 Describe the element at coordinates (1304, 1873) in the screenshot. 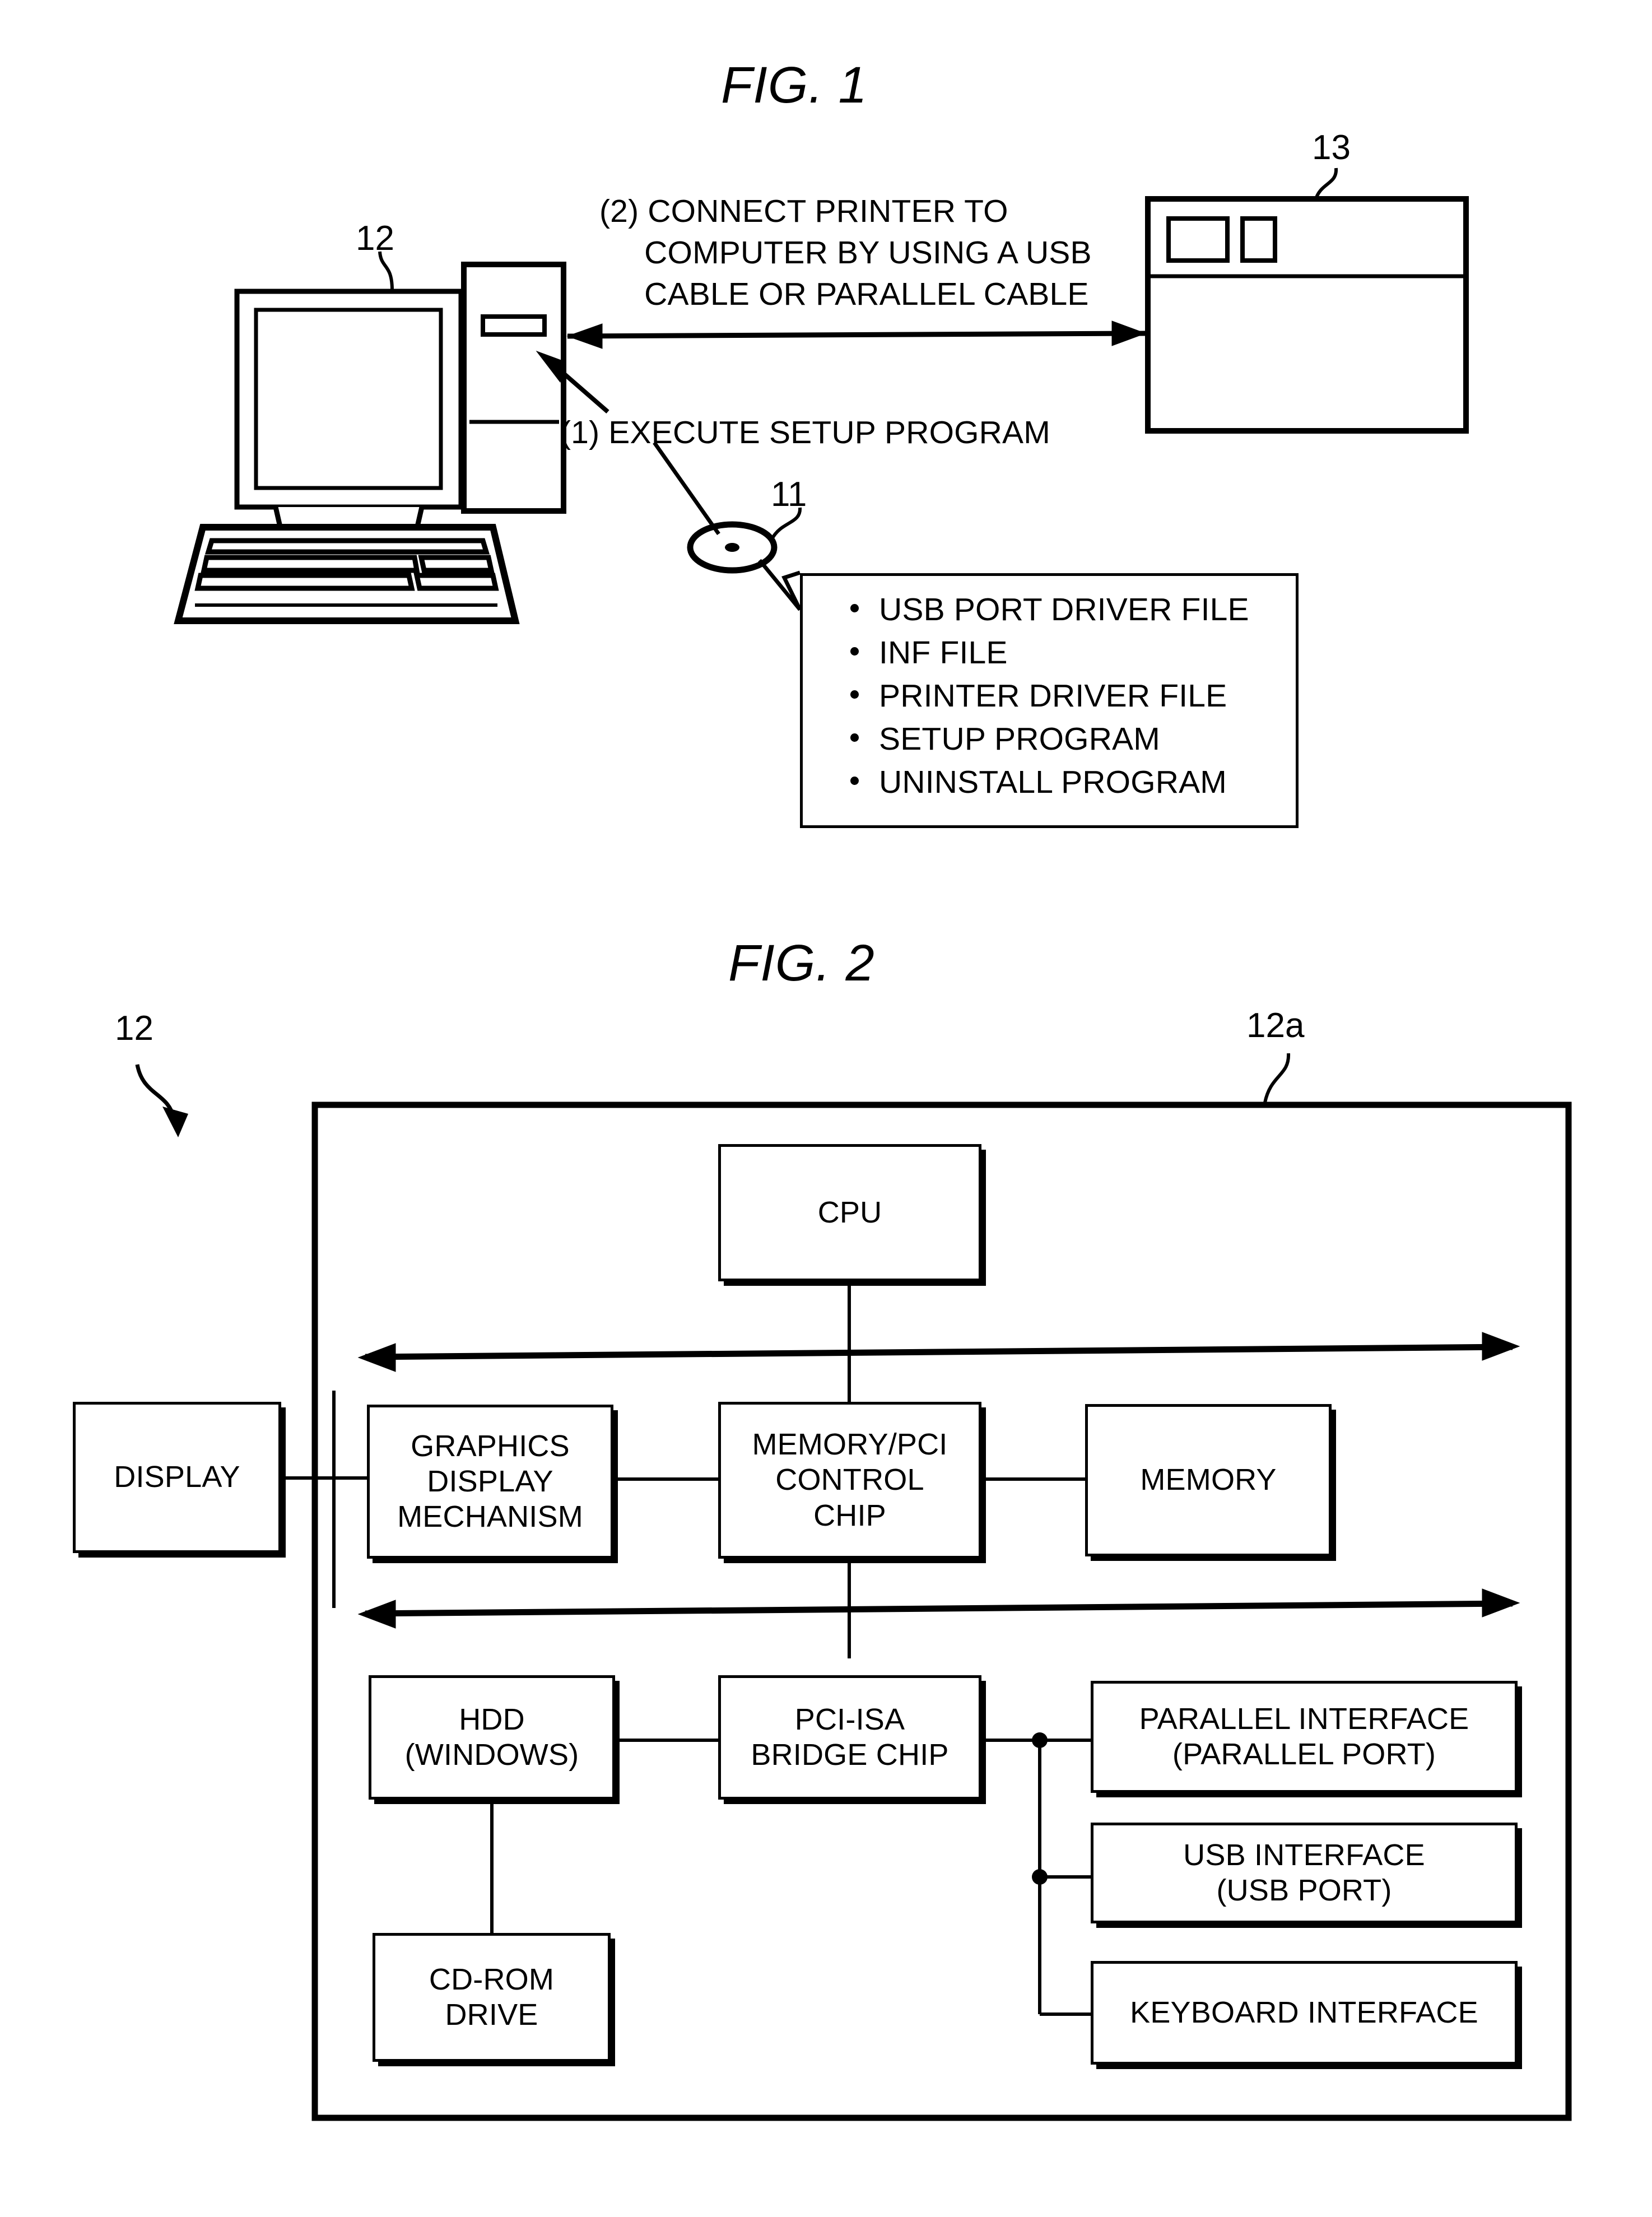

I see `block-usb-interface: USB INTERFACE (USB PORT)` at that location.